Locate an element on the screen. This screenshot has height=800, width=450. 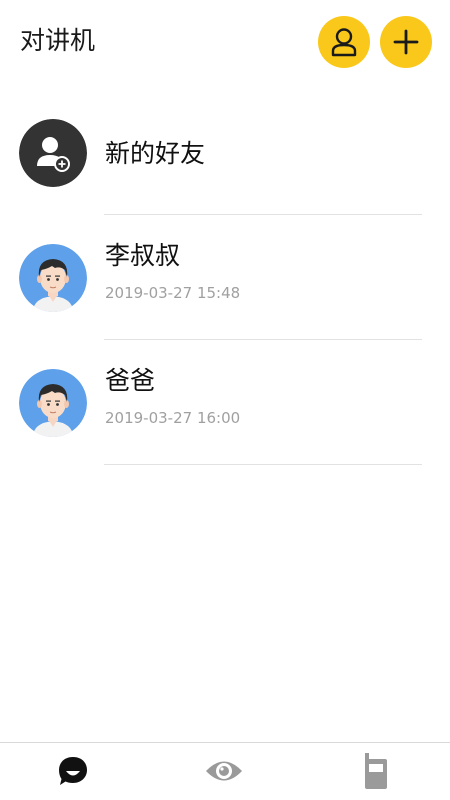
contact-name: 李叔叔 is located at coordinates (143, 255).